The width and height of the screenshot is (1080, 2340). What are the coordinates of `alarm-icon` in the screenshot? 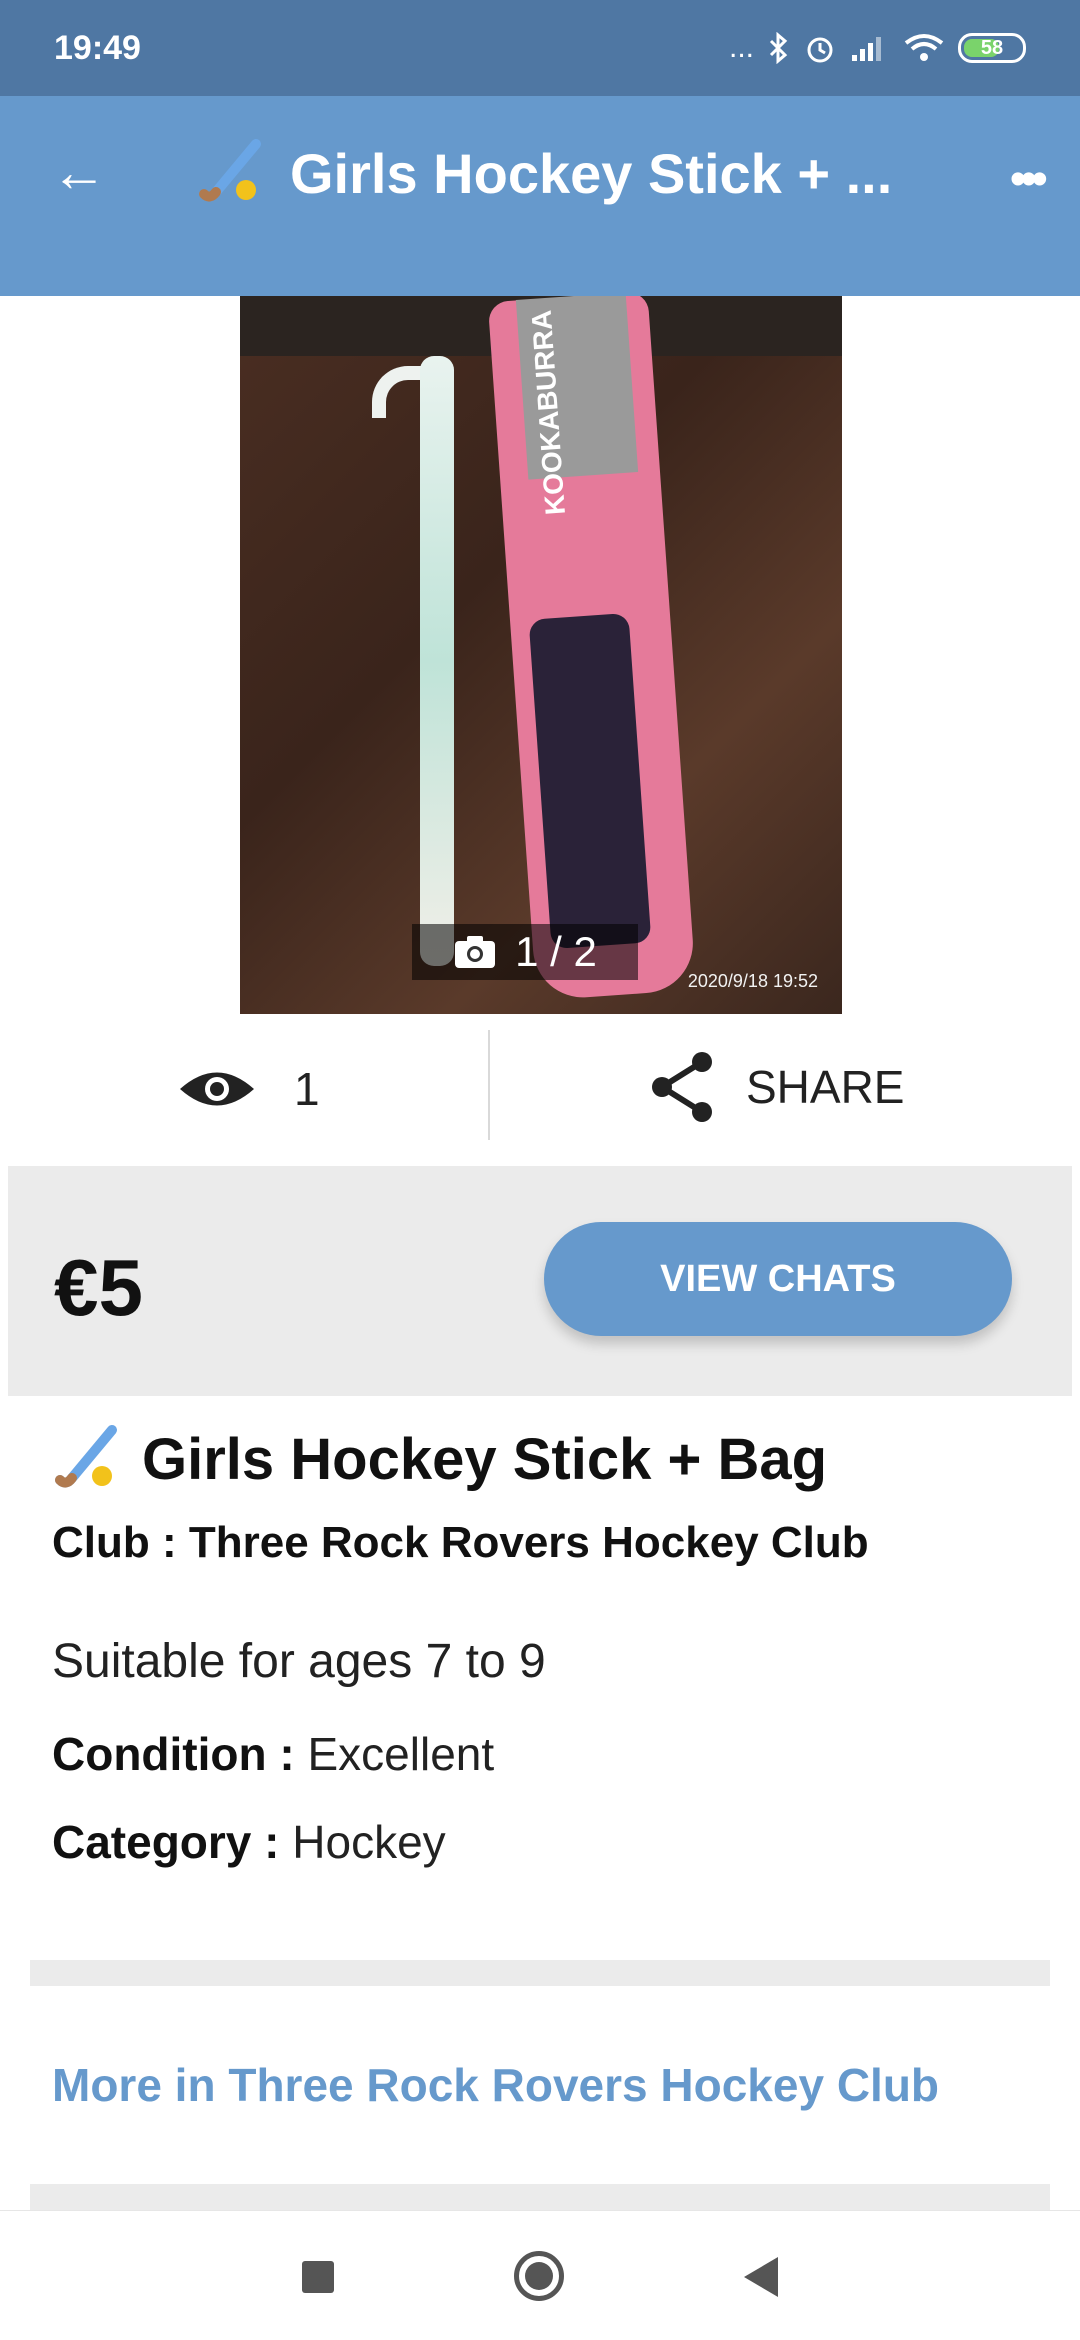 It's located at (820, 50).